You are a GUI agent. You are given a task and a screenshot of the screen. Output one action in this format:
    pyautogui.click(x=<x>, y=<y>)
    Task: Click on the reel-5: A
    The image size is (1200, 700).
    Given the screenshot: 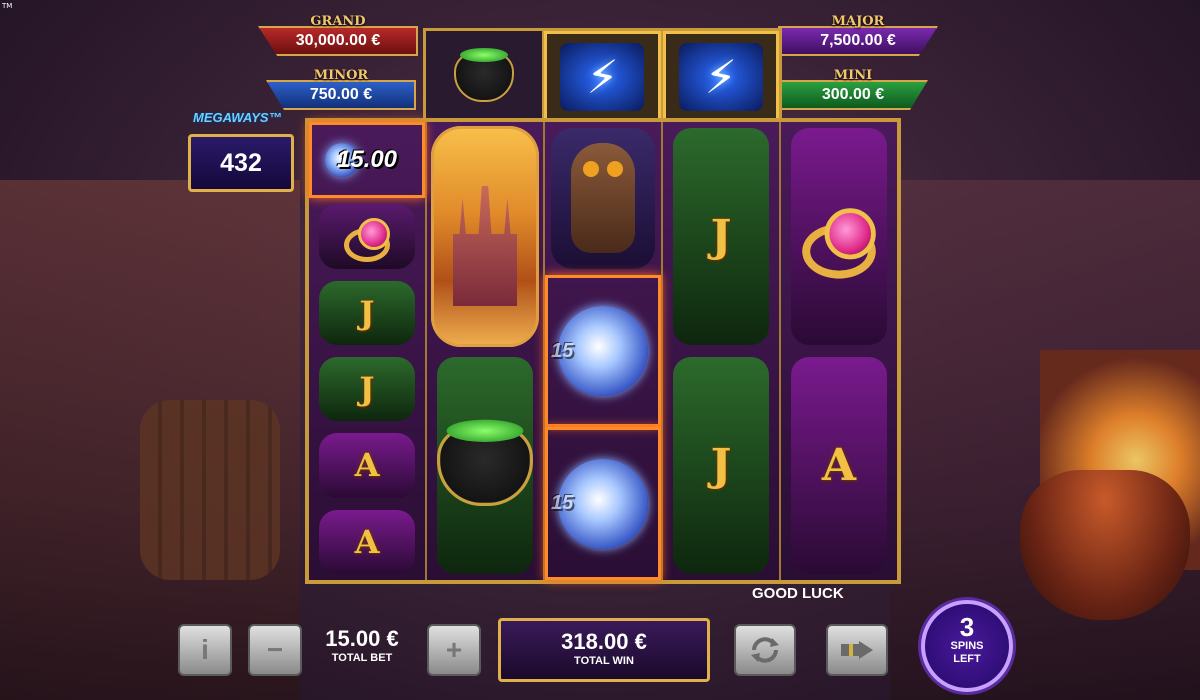 What is the action you would take?
    pyautogui.click(x=839, y=351)
    